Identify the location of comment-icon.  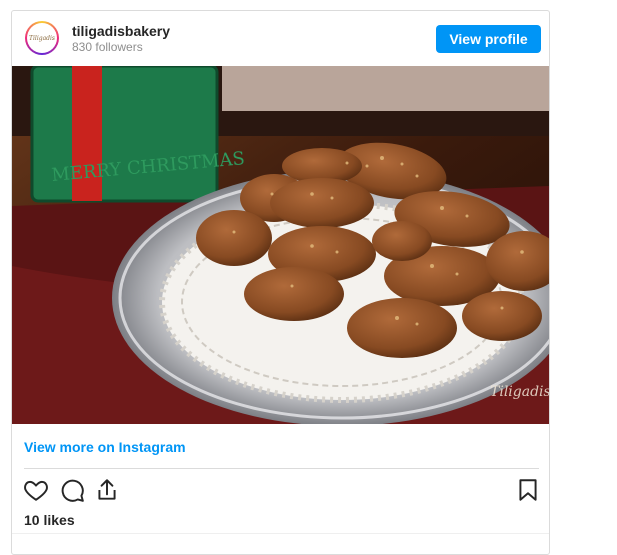
(72, 490).